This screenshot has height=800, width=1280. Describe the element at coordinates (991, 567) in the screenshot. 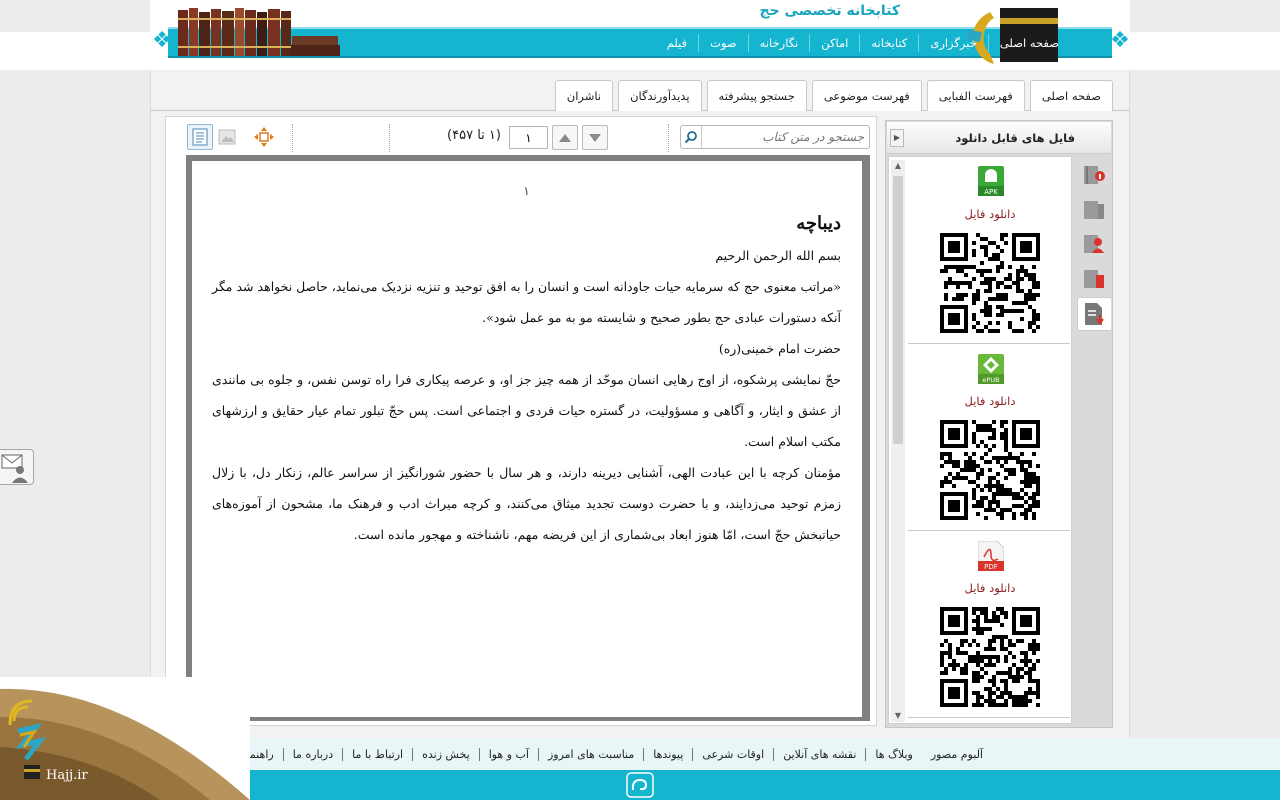

I see `pdf-icon-text: PDF` at that location.